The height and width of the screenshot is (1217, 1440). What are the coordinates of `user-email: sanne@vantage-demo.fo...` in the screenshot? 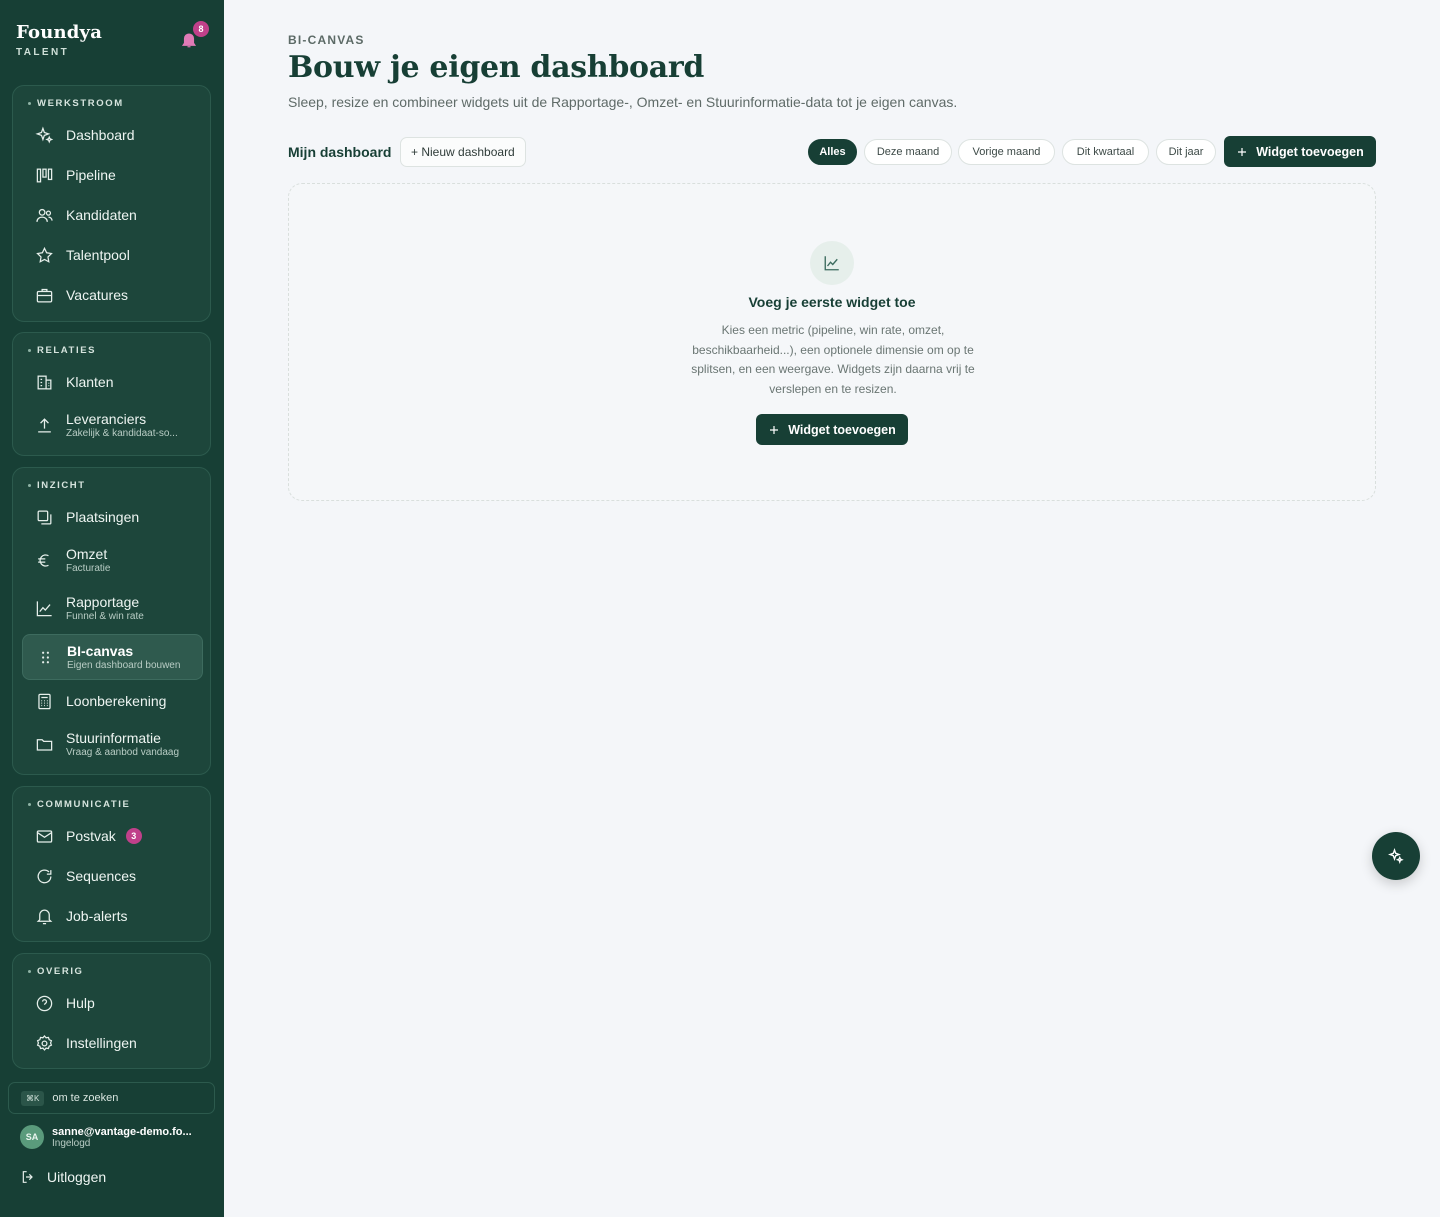 It's located at (122, 1131).